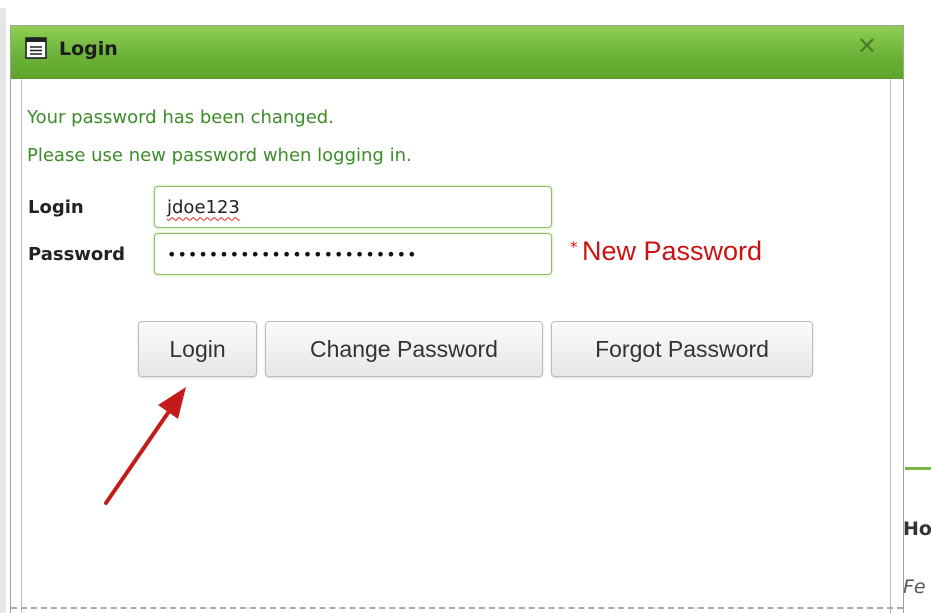 The width and height of the screenshot is (931, 613). What do you see at coordinates (404, 349) in the screenshot?
I see `change-password-button: Change Password` at bounding box center [404, 349].